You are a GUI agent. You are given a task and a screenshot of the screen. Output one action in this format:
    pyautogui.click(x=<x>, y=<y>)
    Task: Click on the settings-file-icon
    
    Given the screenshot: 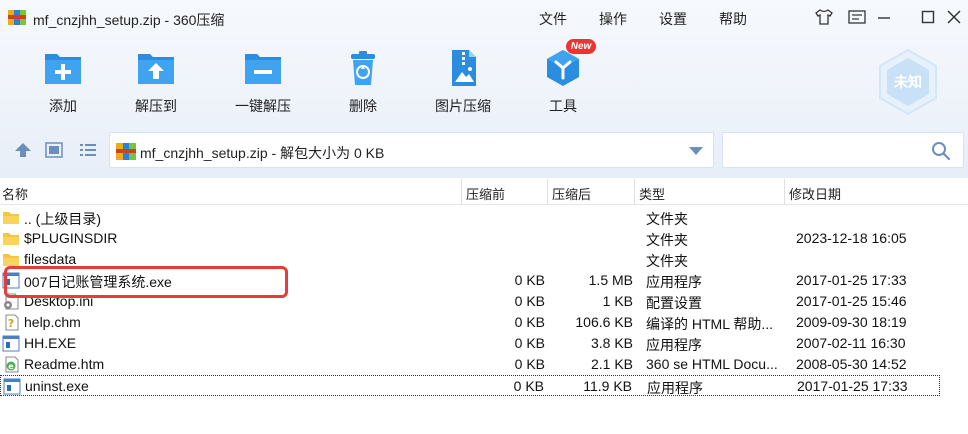 What is the action you would take?
    pyautogui.click(x=11, y=301)
    